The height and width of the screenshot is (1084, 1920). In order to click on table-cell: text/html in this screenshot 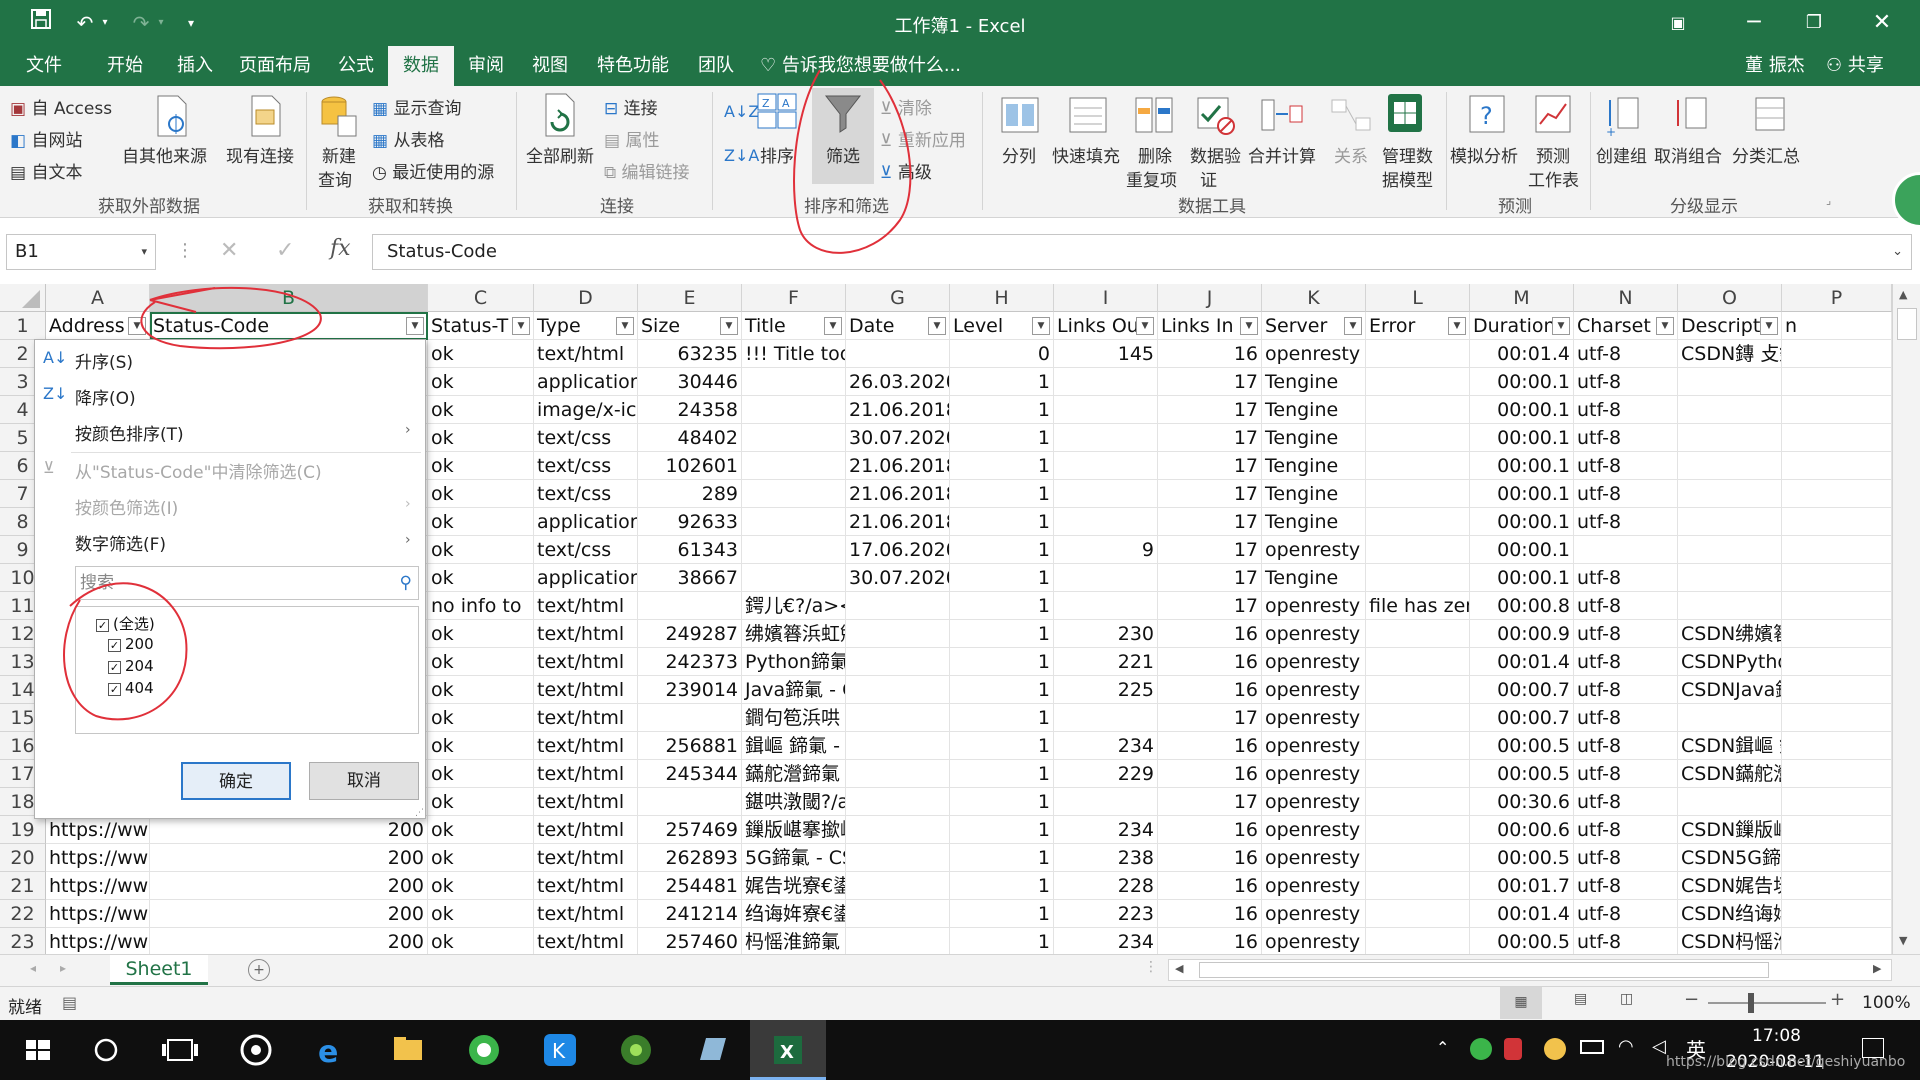, I will do `click(586, 746)`.